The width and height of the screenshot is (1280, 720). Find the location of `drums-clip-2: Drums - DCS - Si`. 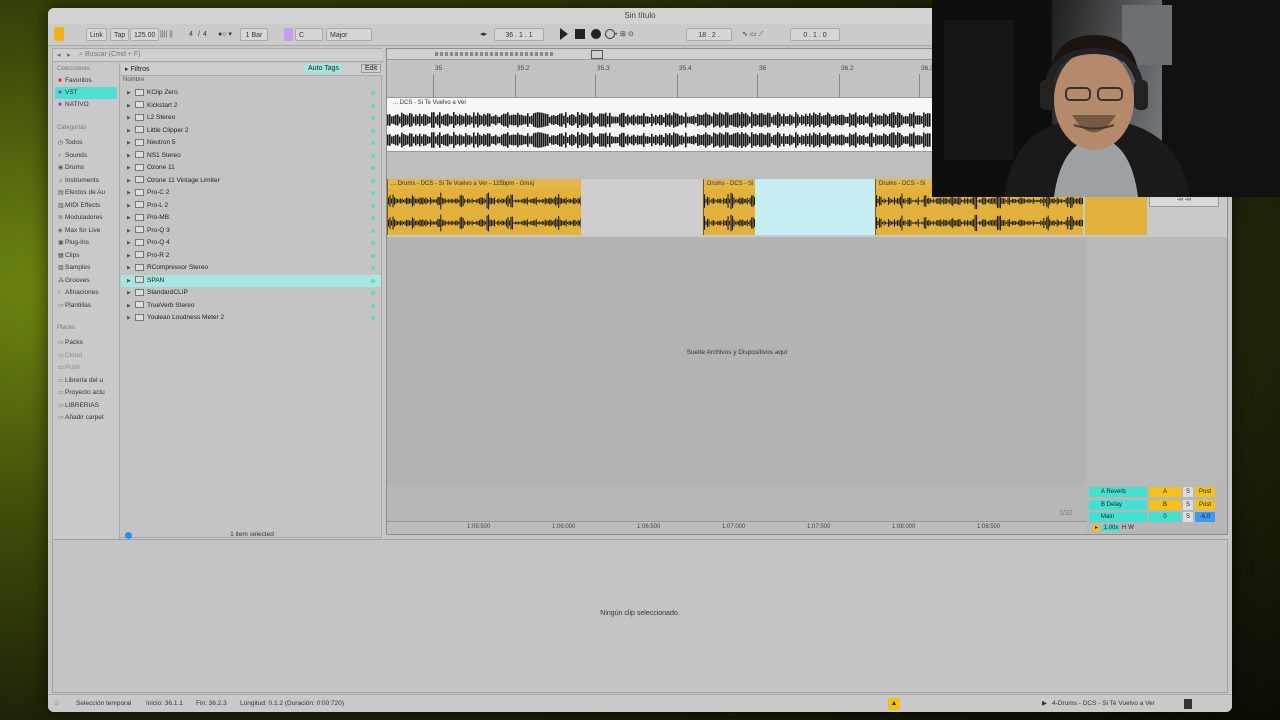

drums-clip-2: Drums - DCS - Si is located at coordinates (729, 207).